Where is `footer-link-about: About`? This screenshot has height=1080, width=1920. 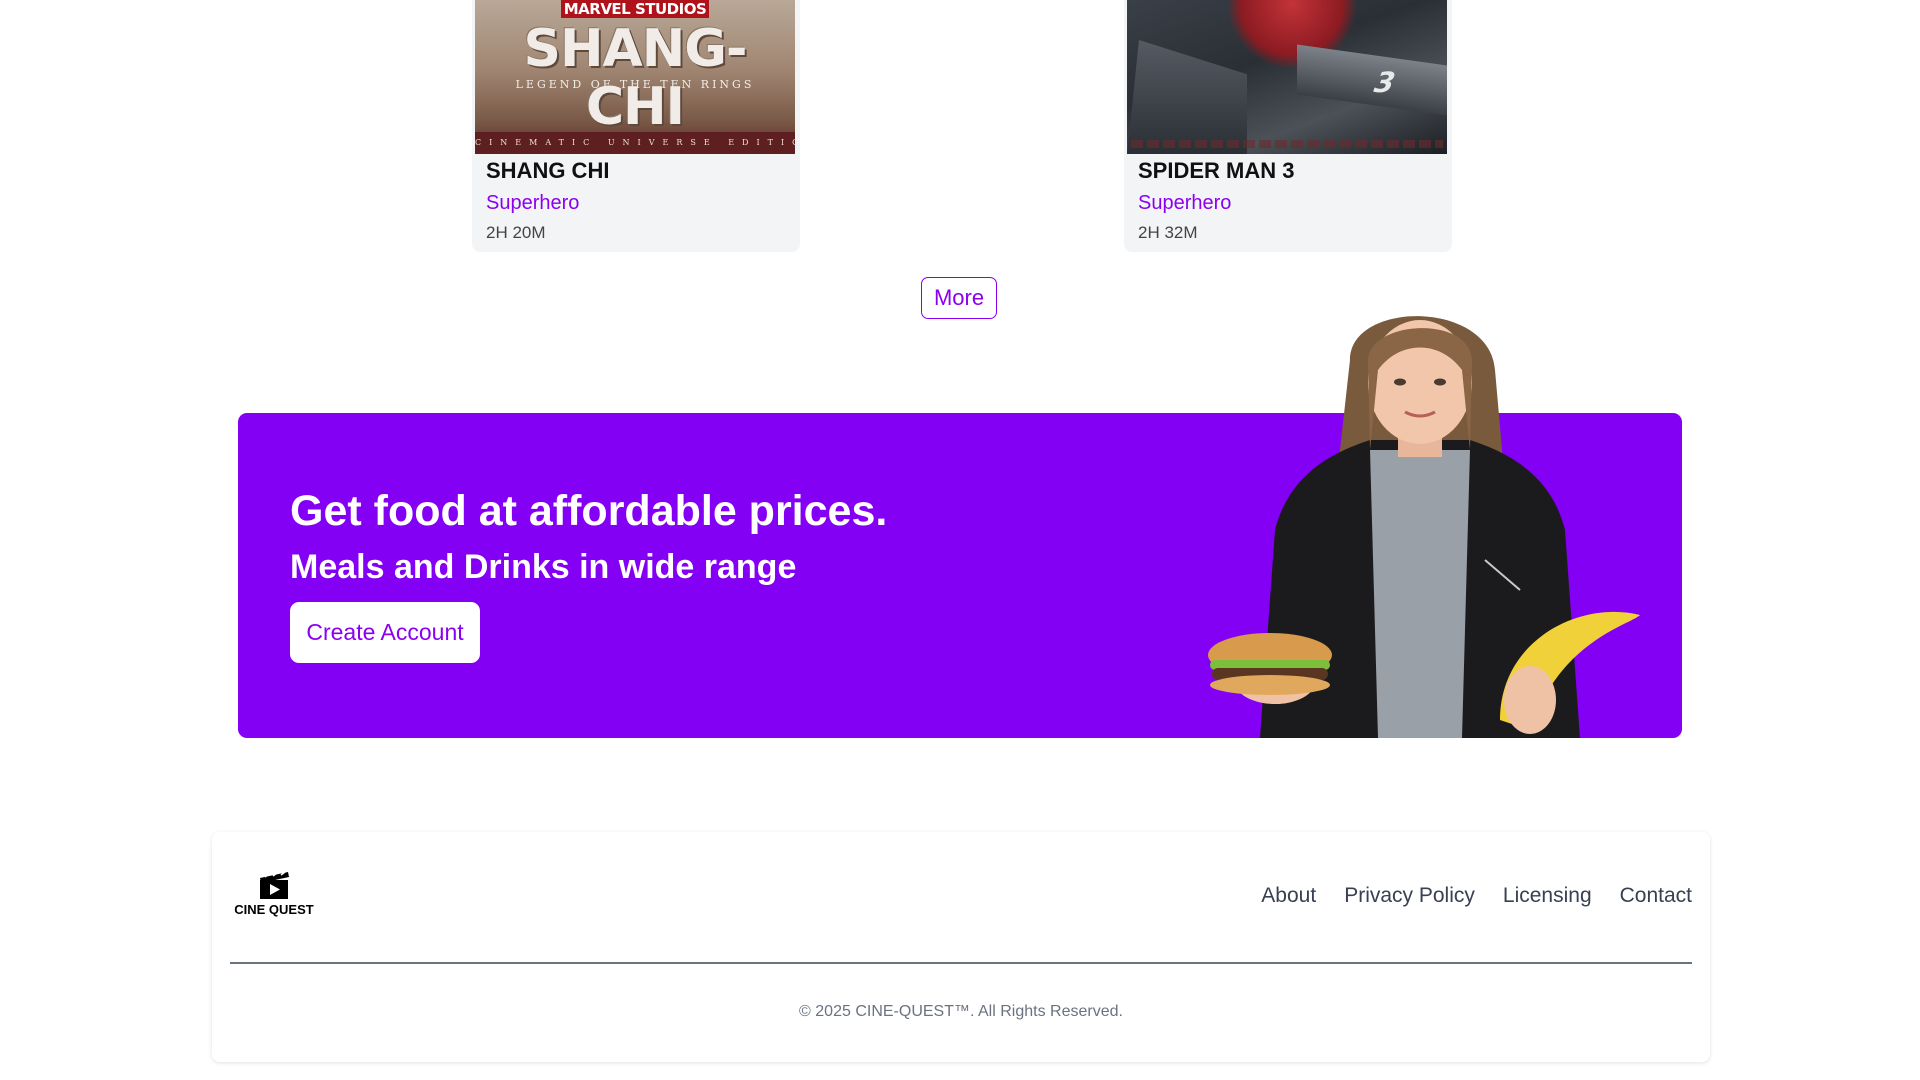
footer-link-about: About is located at coordinates (1288, 896).